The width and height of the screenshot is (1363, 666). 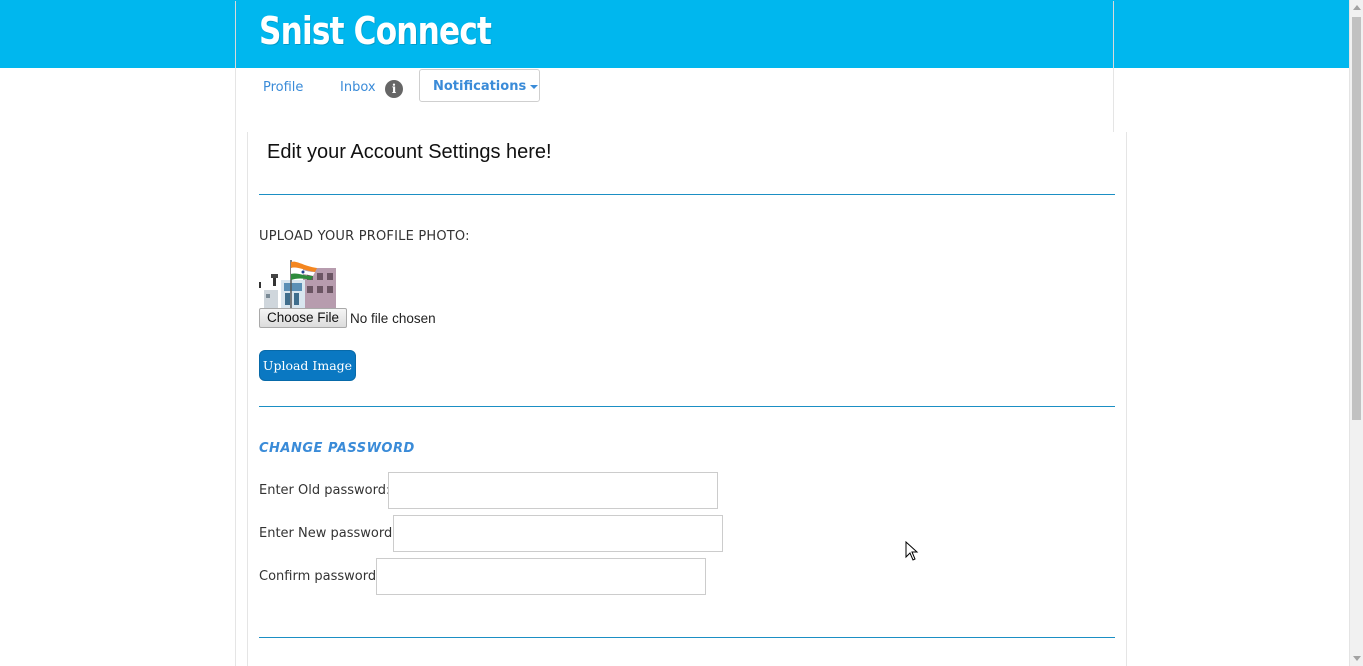 I want to click on mouse-cursor-icon, so click(x=912, y=551).